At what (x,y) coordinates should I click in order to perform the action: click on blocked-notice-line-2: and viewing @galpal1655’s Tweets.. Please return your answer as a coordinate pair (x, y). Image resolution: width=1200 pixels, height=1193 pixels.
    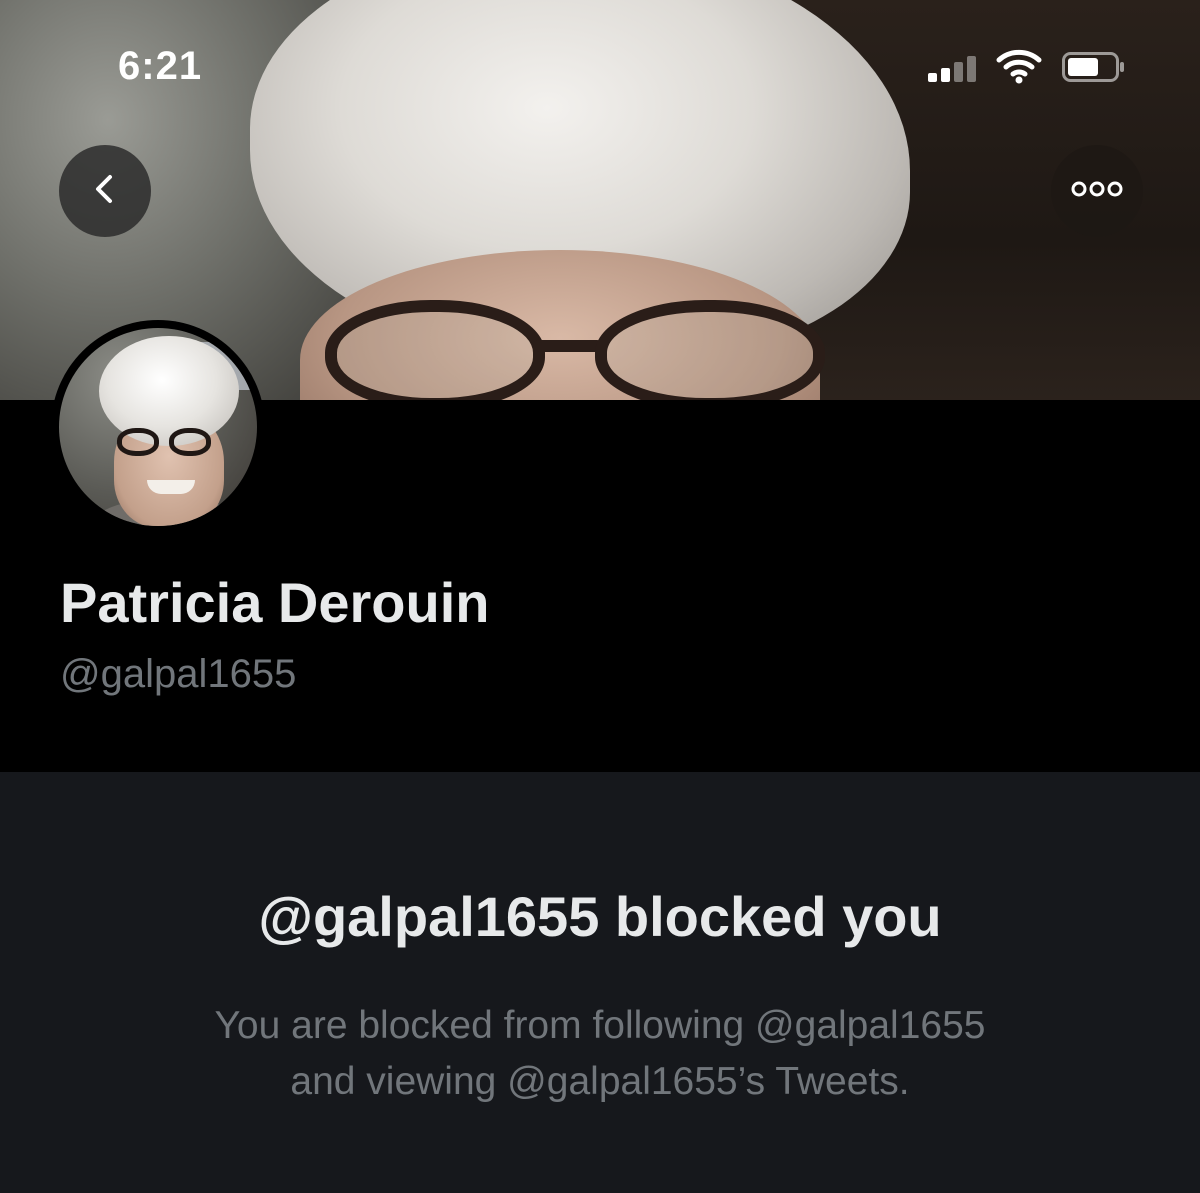
    Looking at the image, I should click on (600, 1081).